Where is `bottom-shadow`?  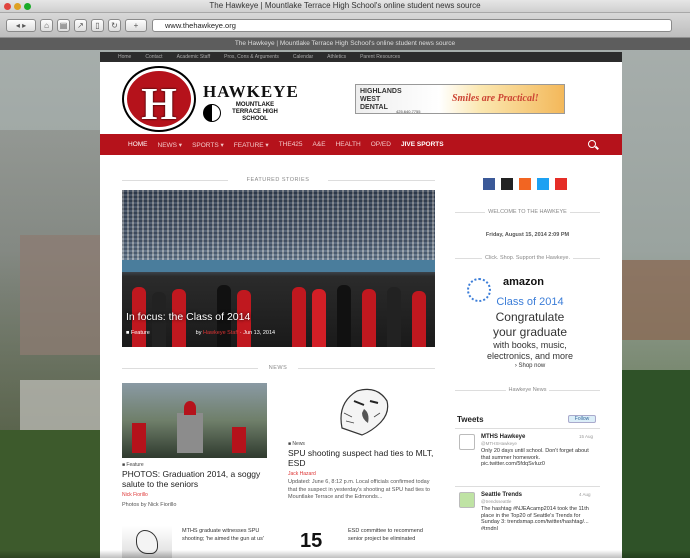 bottom-shadow is located at coordinates (345, 554).